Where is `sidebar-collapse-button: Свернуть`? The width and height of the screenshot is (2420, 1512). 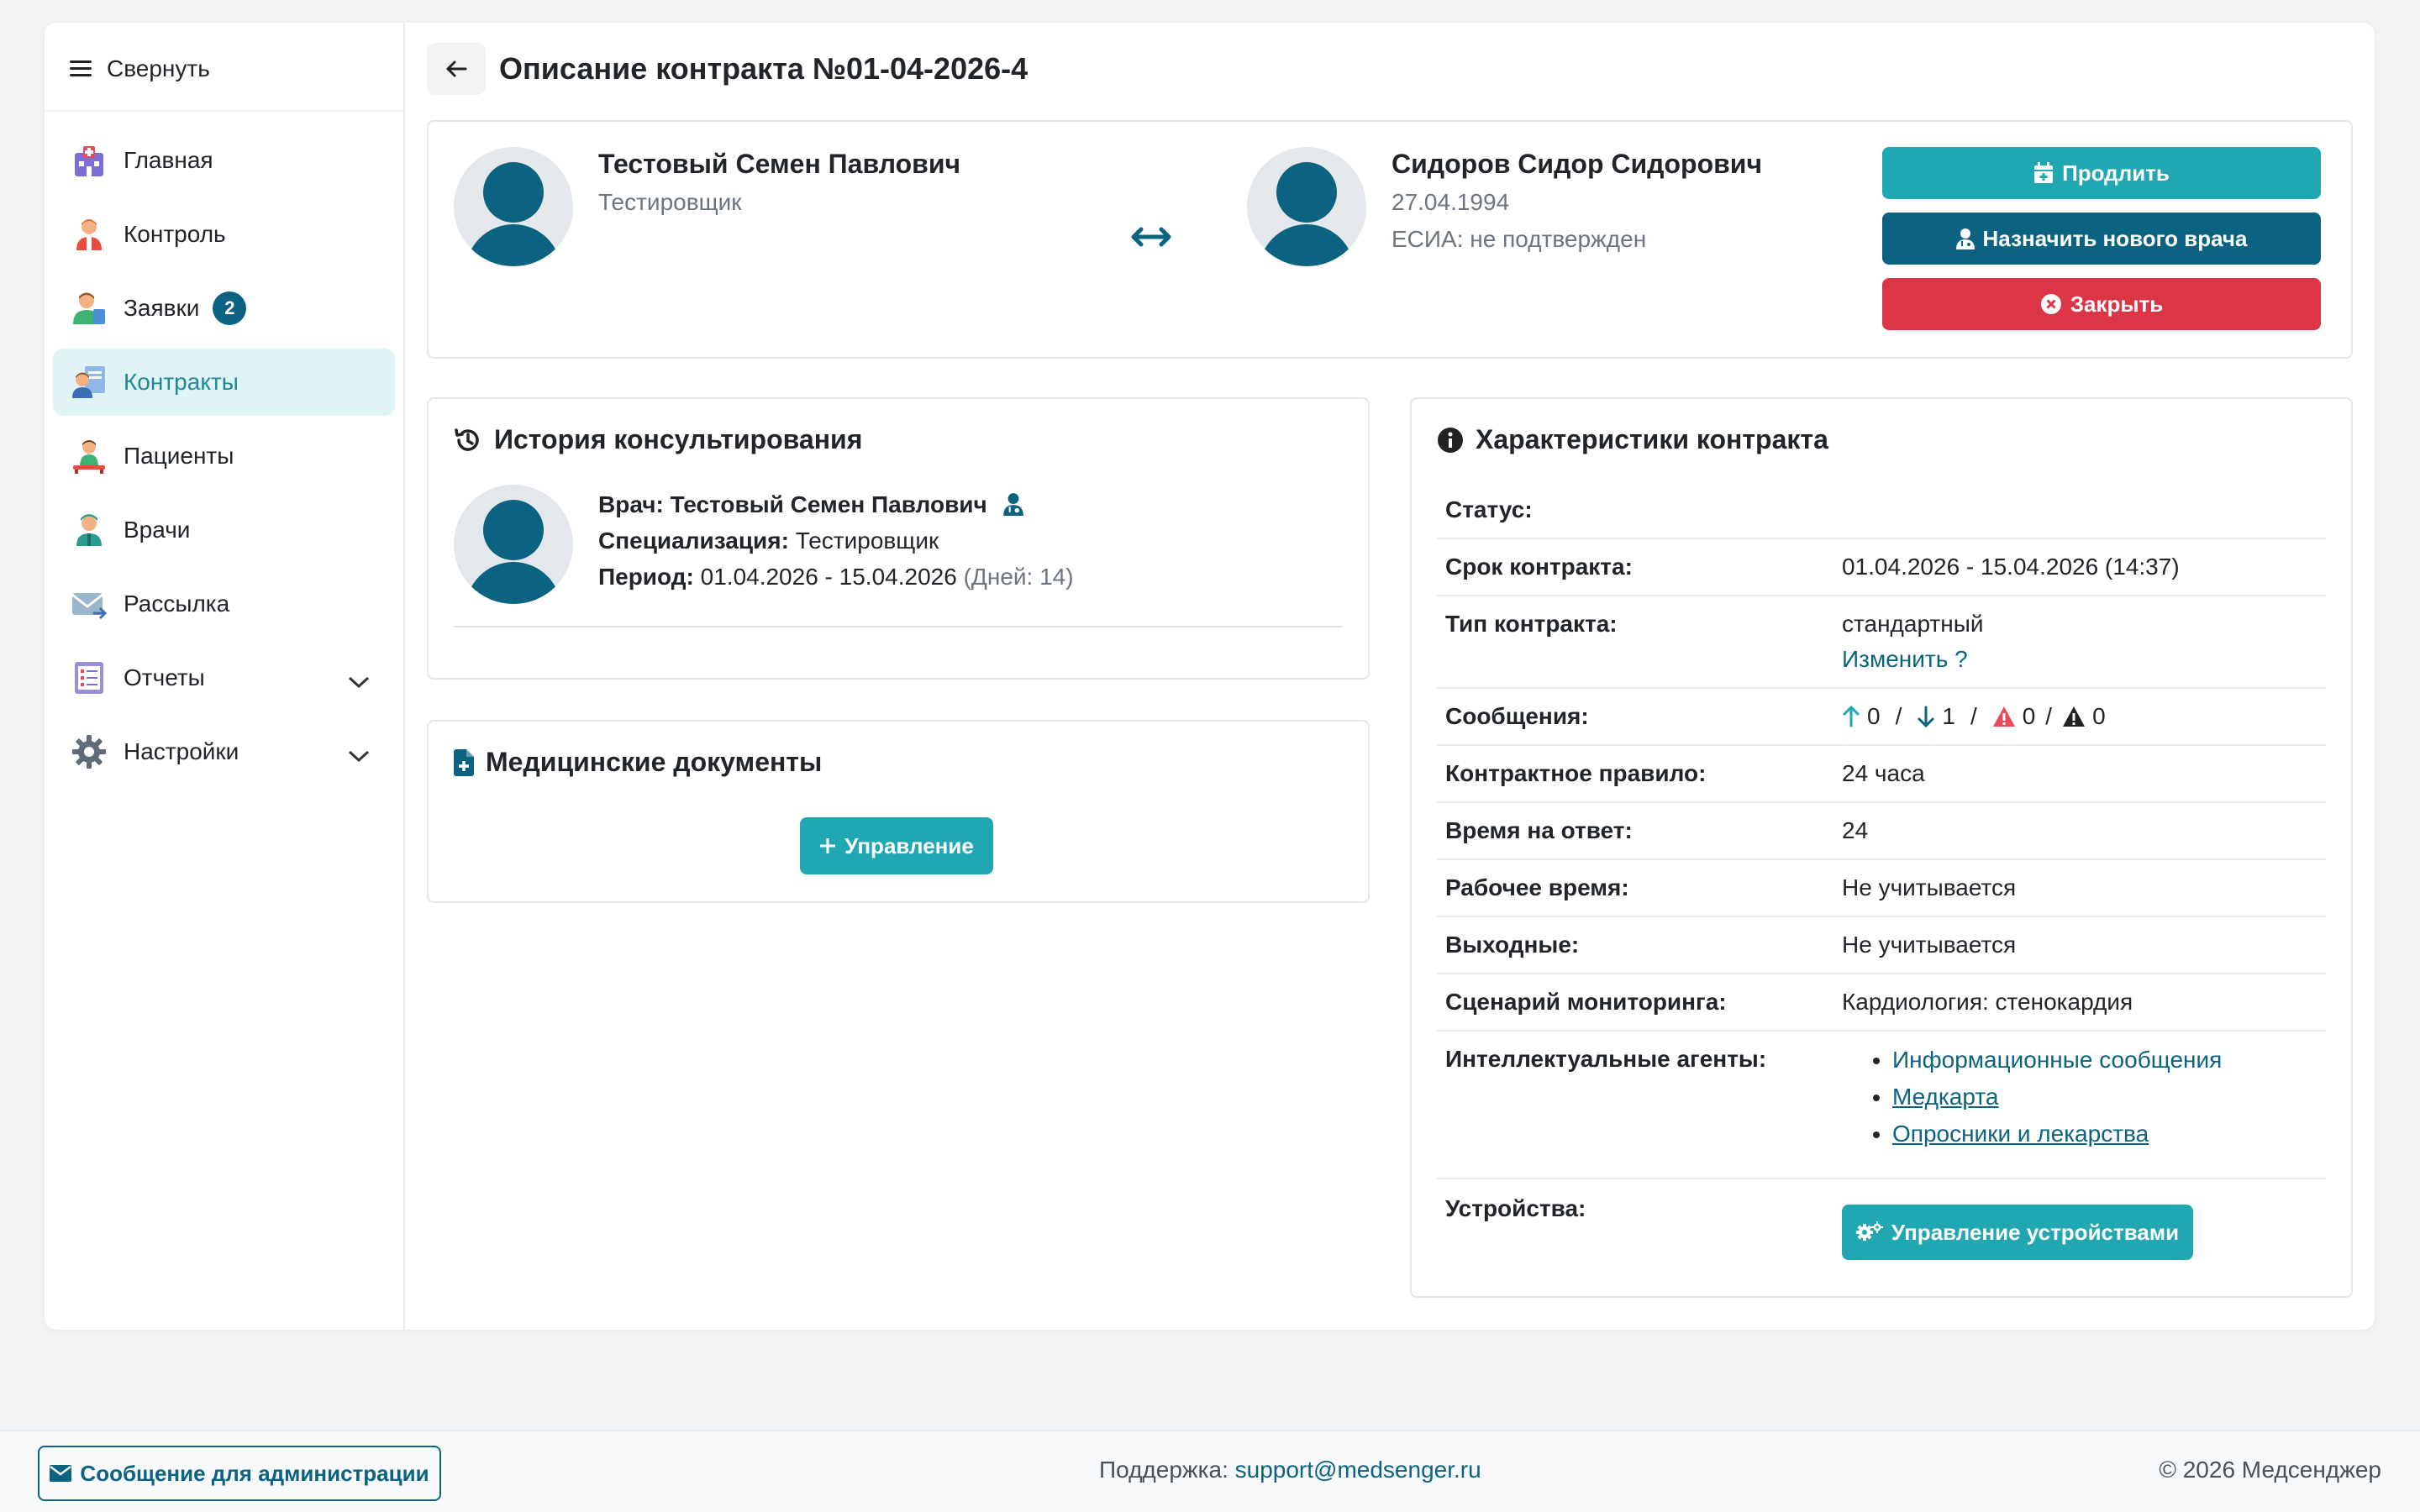
sidebar-collapse-button: Свернуть is located at coordinates (233, 69).